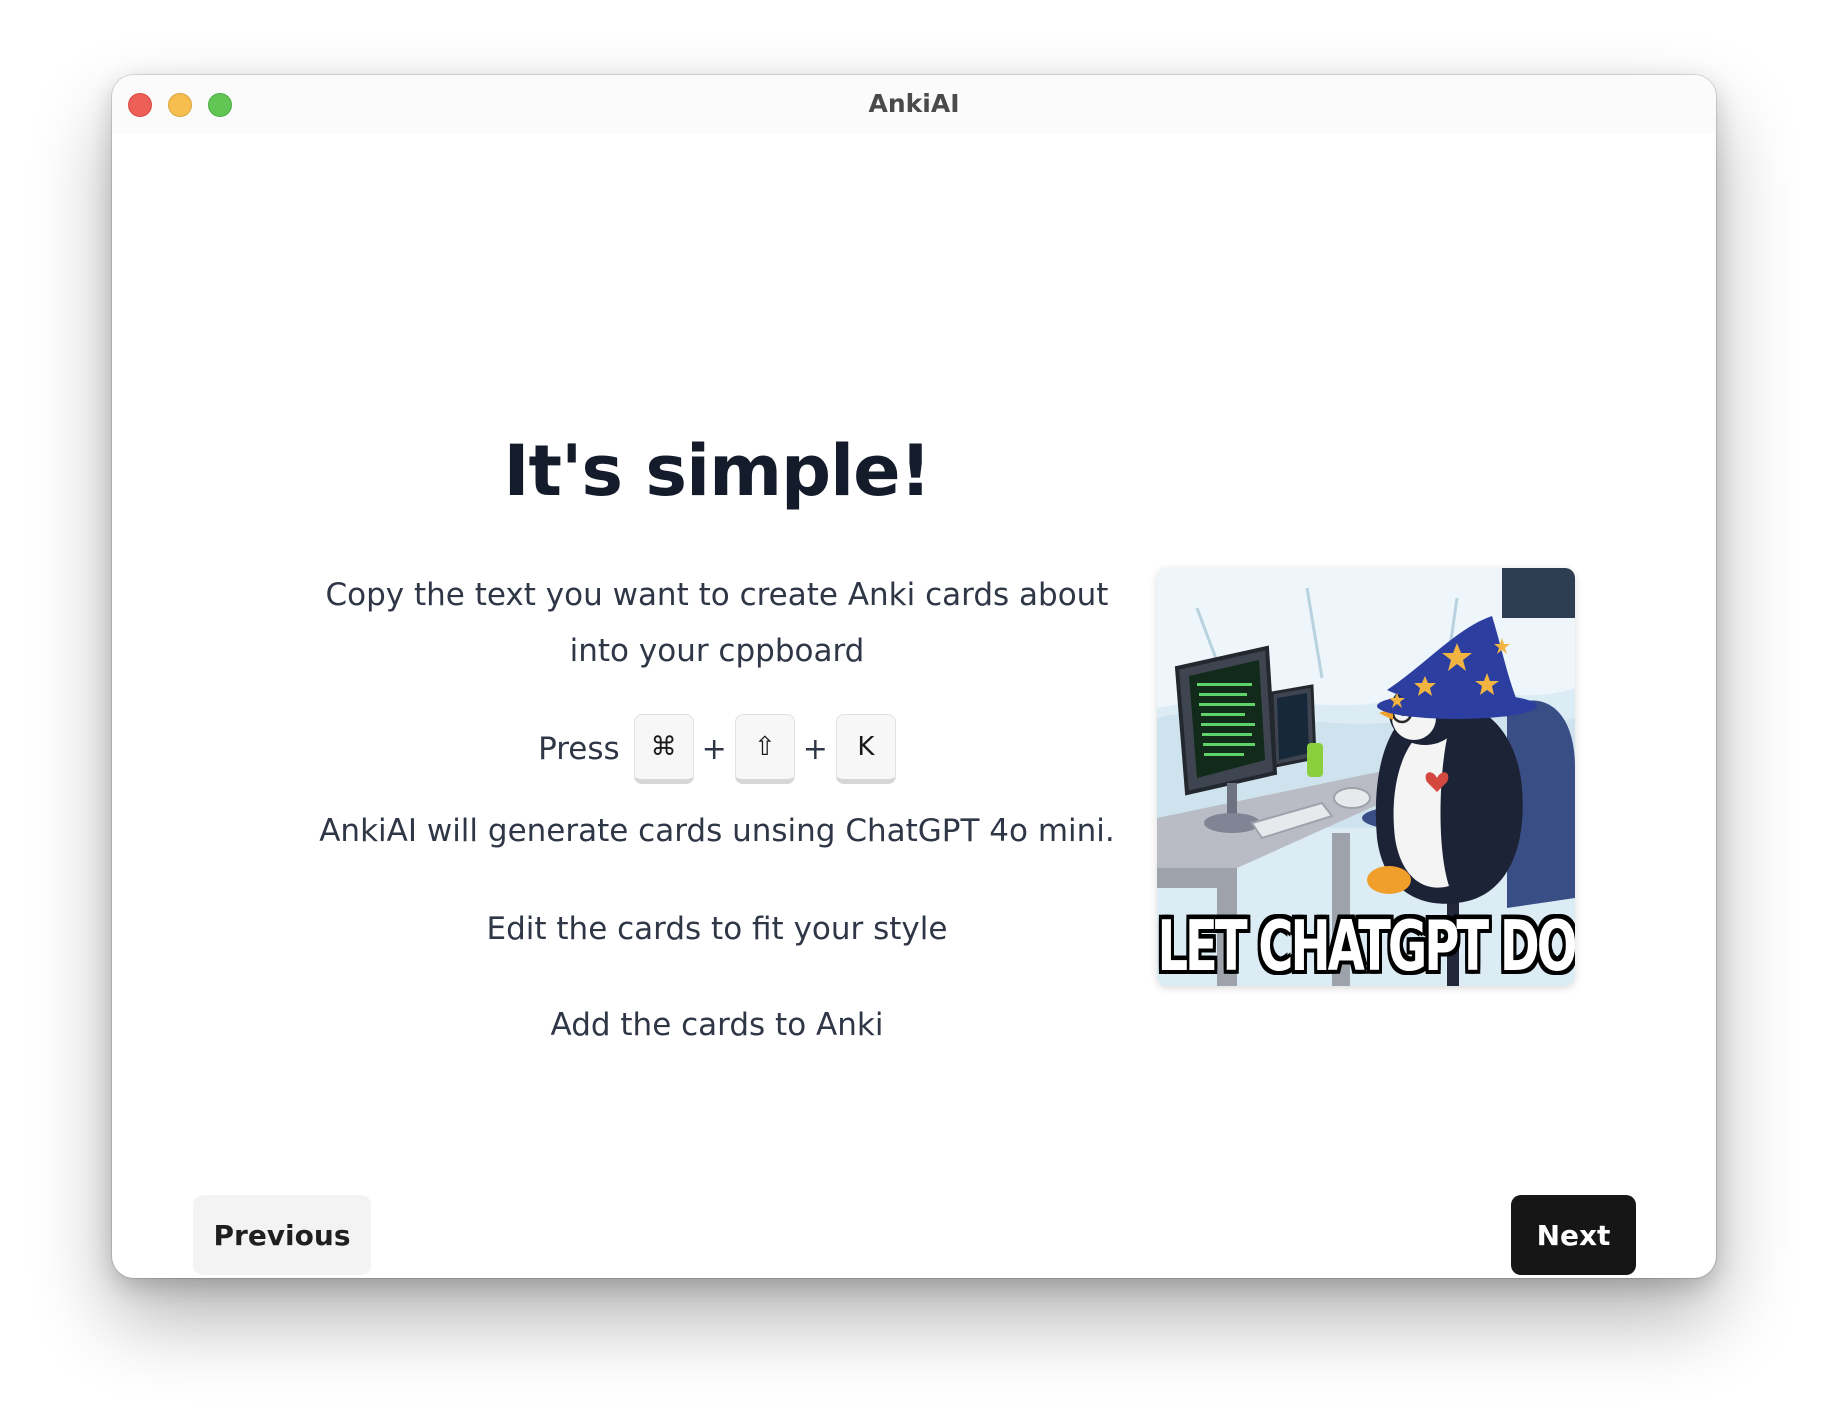 The height and width of the screenshot is (1424, 1824). I want to click on step-press-shortcut: Press ⌘ + ⇧ + K, so click(717, 749).